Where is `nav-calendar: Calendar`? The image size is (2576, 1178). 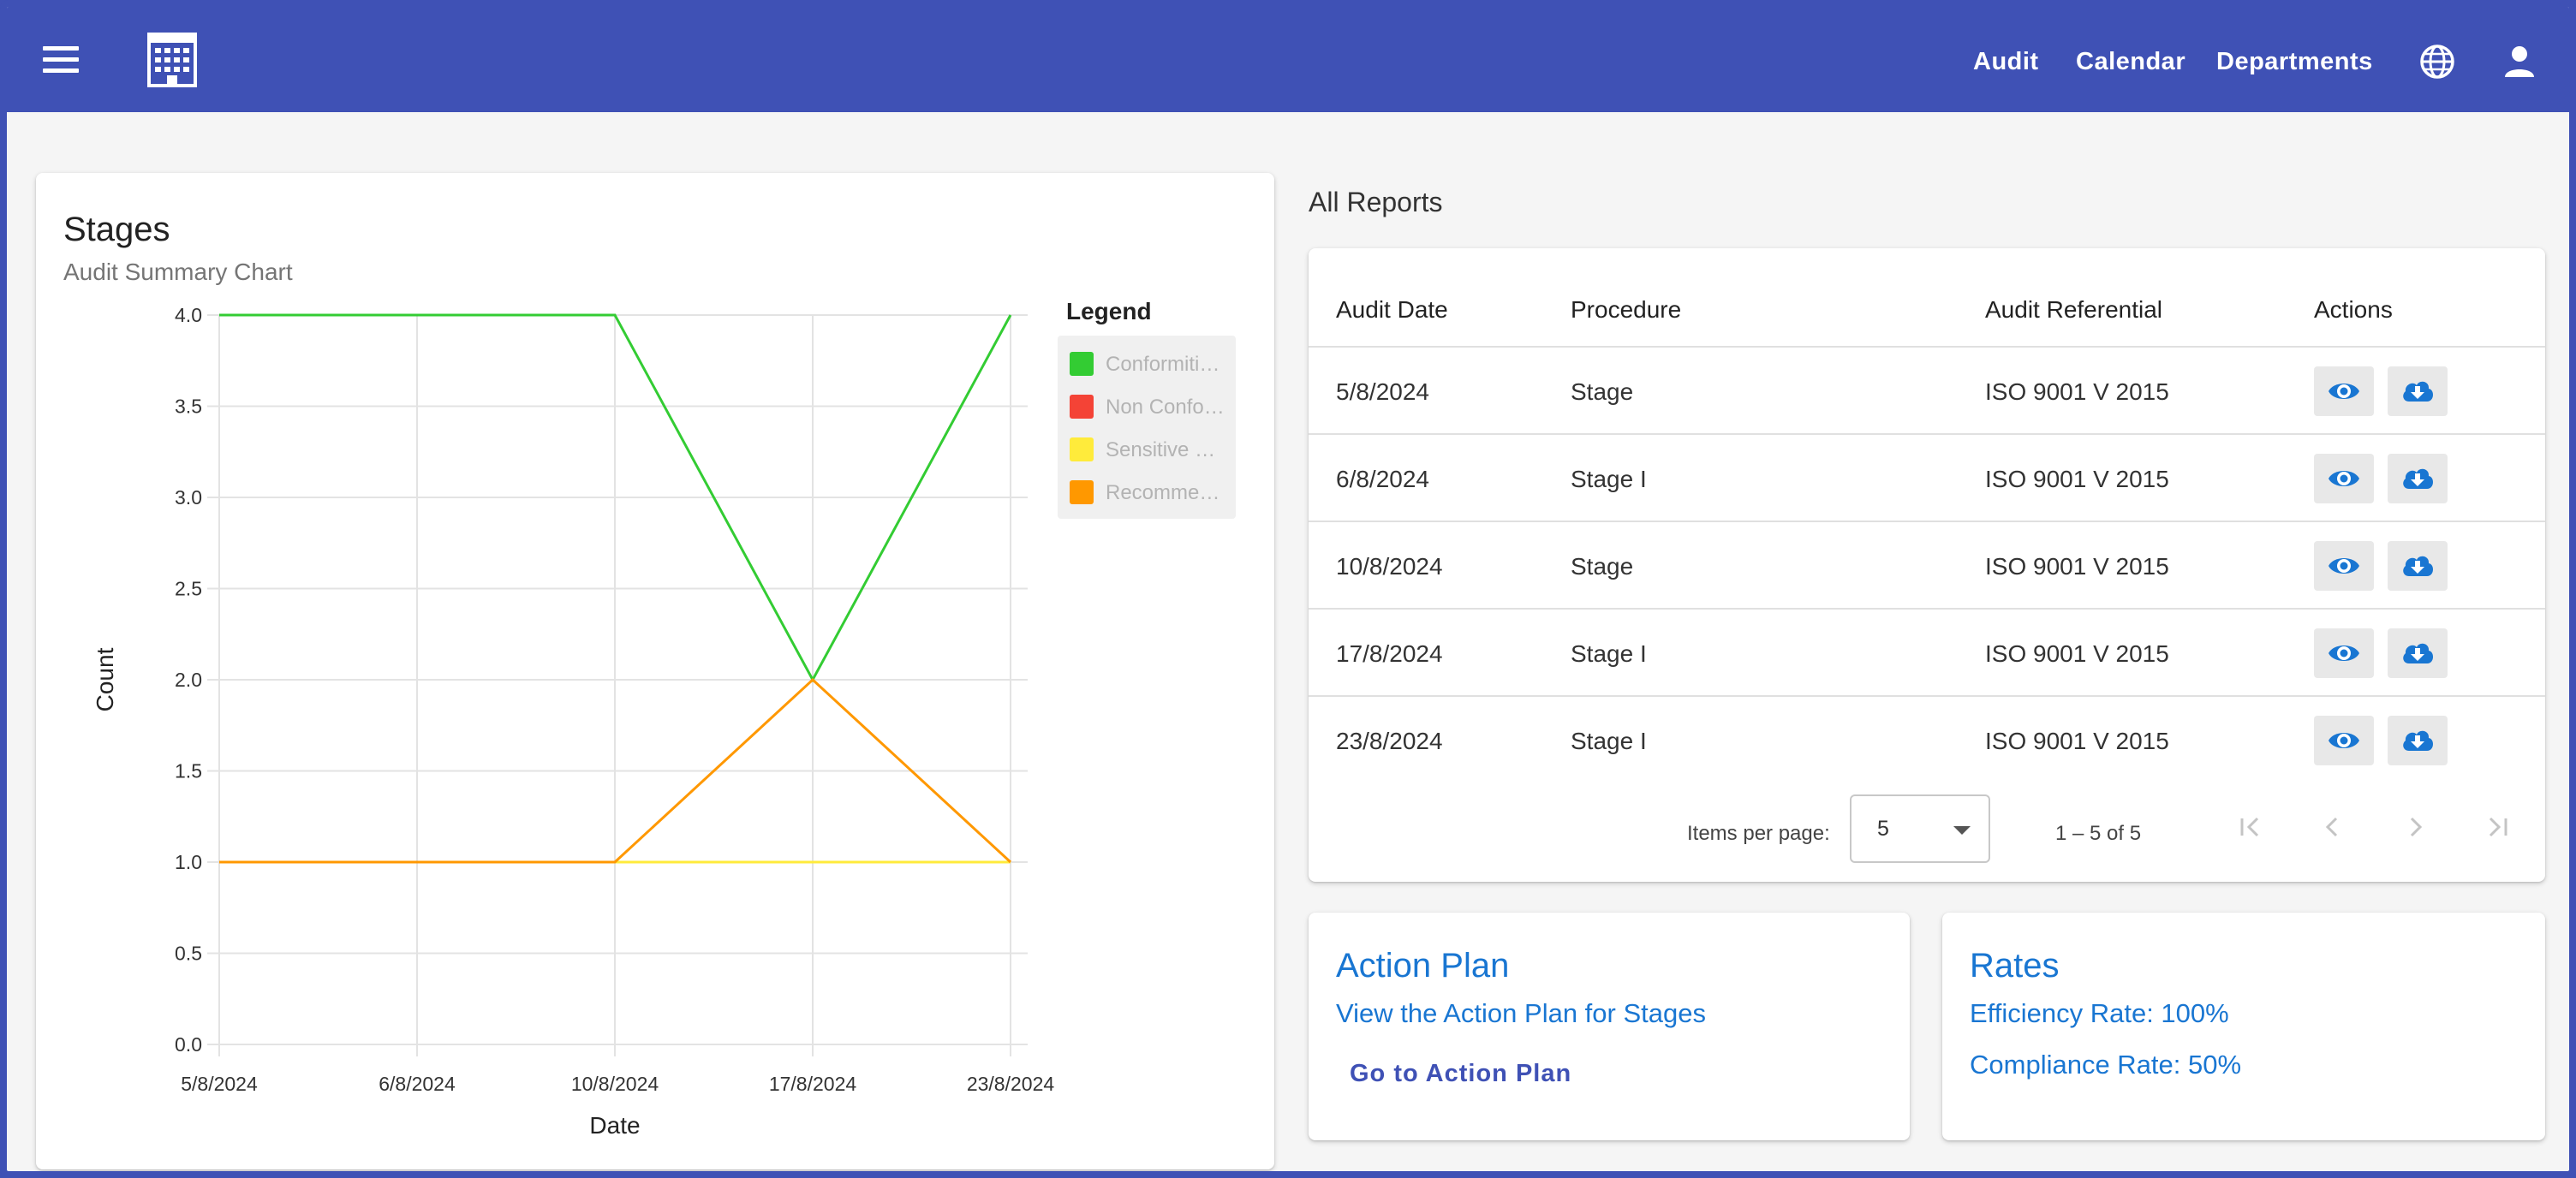
nav-calendar: Calendar is located at coordinates (2130, 62).